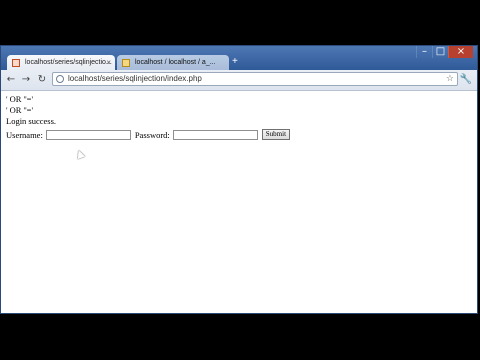 The image size is (480, 360). I want to click on url-text: localhost/series/sqlinjection/index.php, so click(135, 79).